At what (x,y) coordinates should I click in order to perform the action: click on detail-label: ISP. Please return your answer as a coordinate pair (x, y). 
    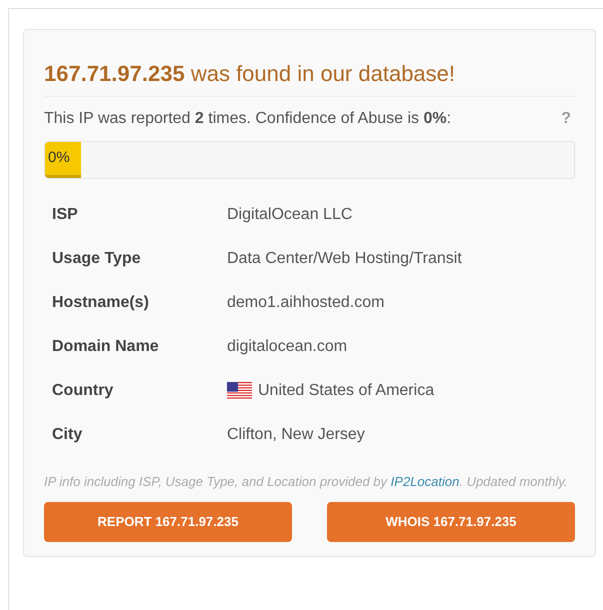
    Looking at the image, I should click on (65, 215).